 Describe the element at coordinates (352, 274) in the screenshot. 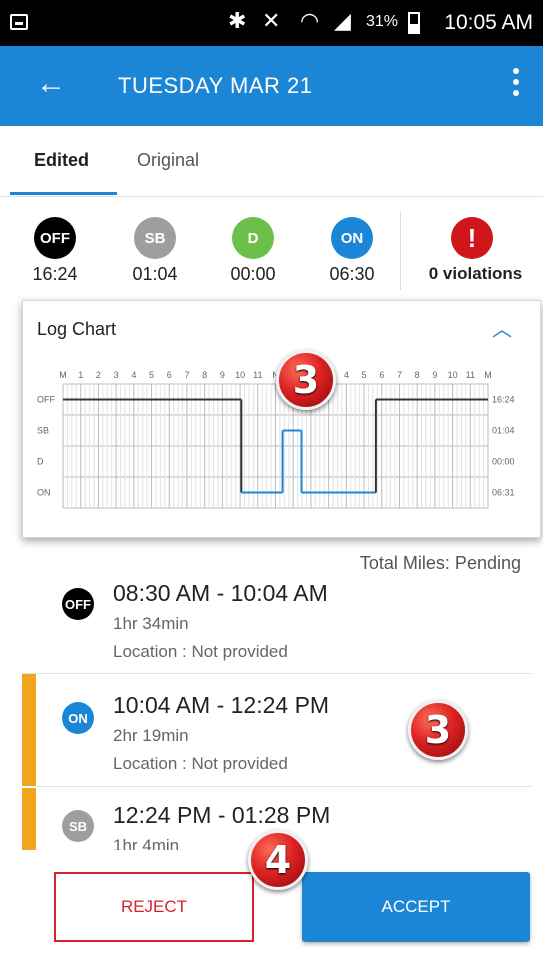

I see `on-duty-time: 06:30` at that location.